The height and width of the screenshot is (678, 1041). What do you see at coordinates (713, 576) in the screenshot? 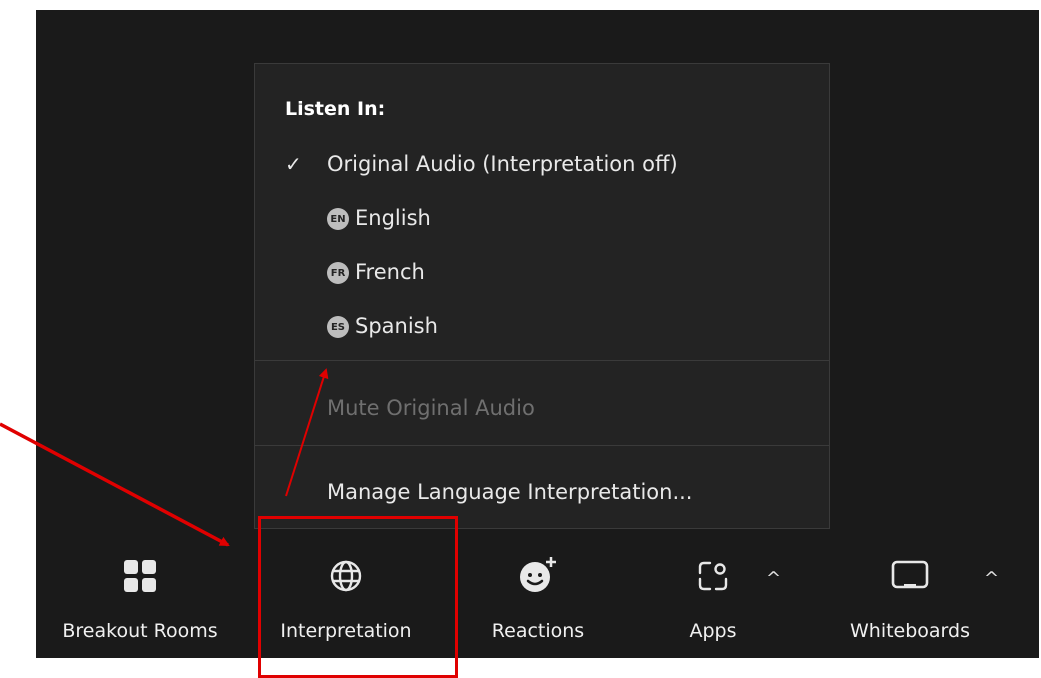
I see `apps-icon` at bounding box center [713, 576].